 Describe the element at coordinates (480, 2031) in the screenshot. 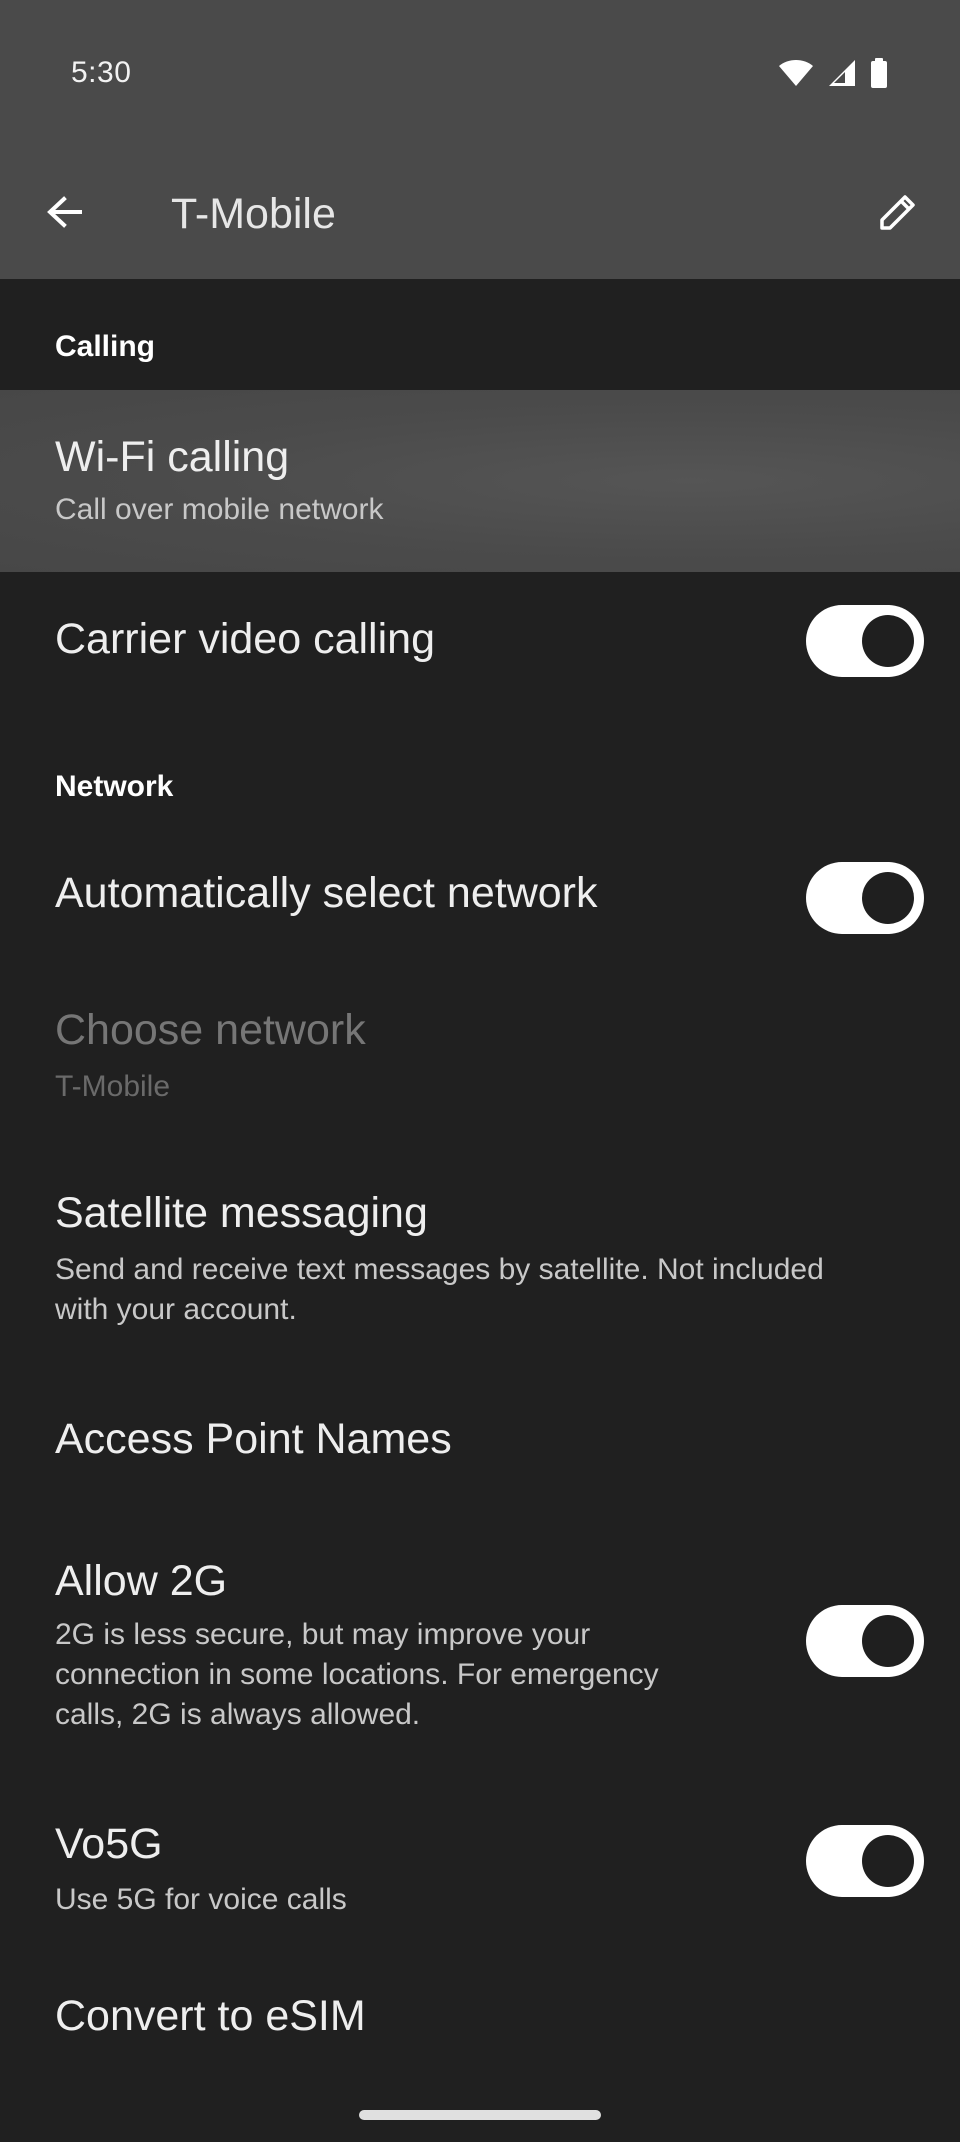

I see `convert-esim-item: Convert to eSIM` at that location.